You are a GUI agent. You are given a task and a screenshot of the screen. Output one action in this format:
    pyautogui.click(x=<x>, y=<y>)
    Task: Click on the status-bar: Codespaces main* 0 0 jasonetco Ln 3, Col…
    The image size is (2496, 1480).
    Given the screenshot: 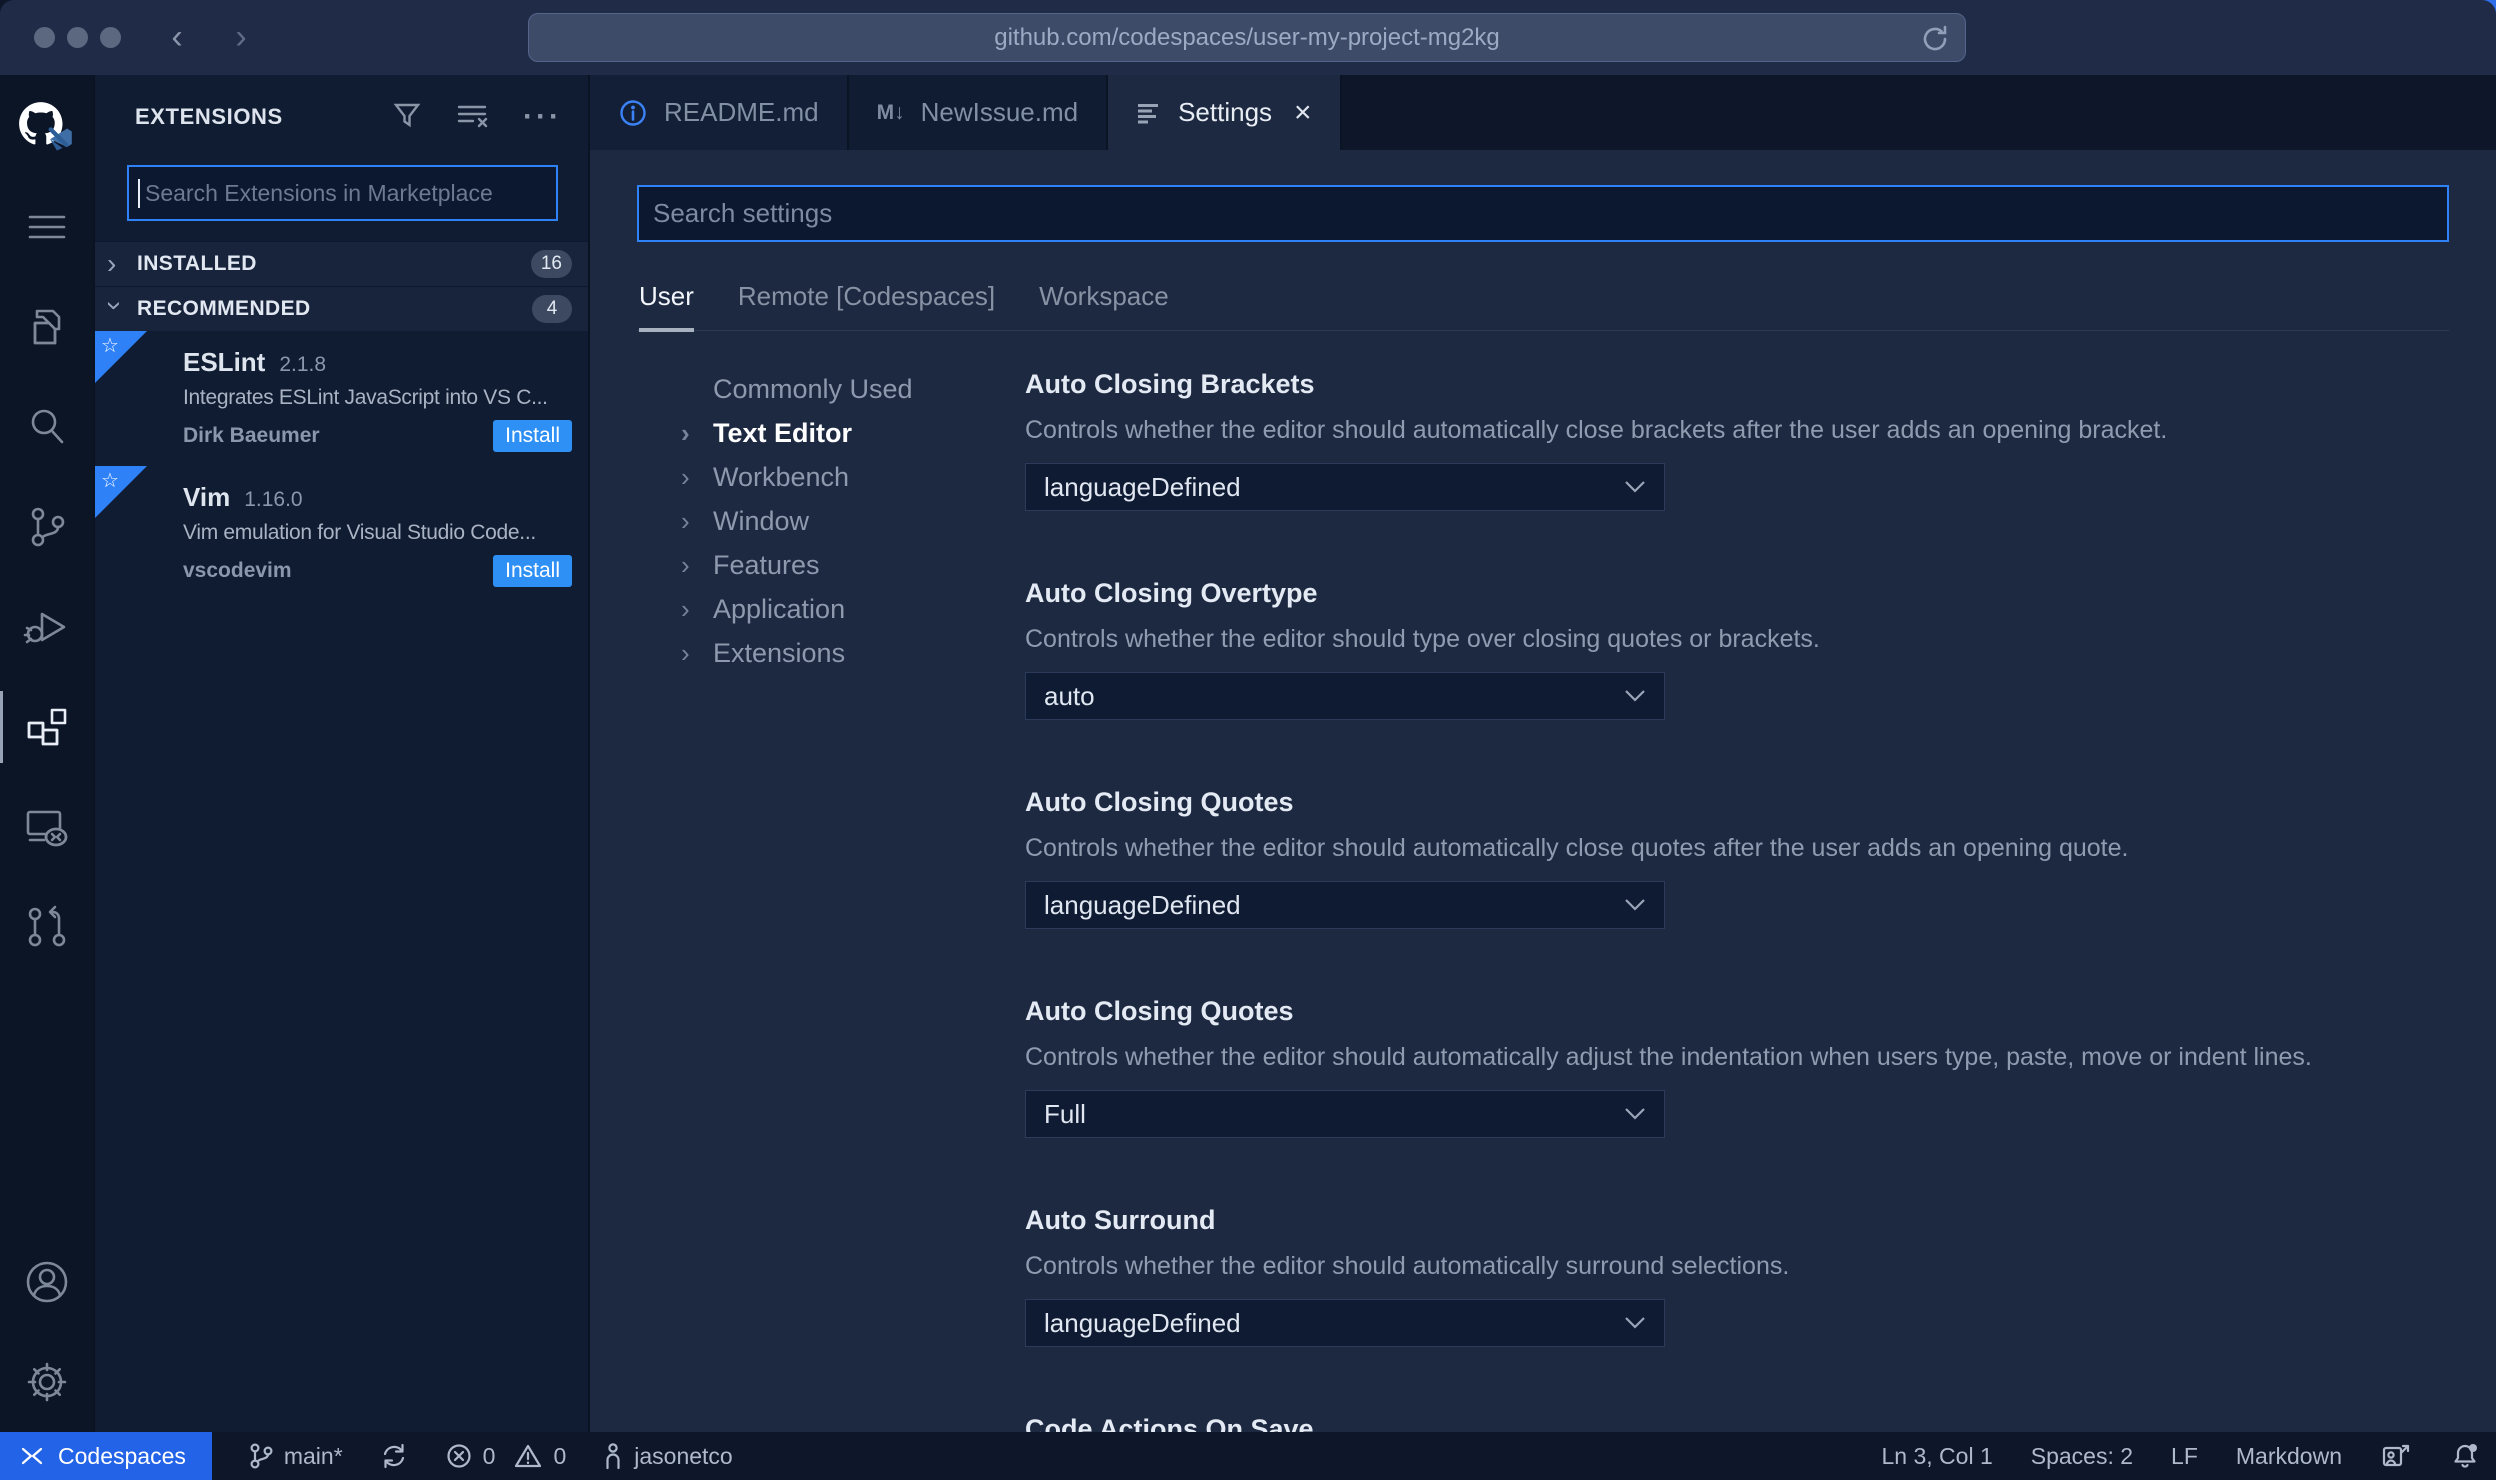 What is the action you would take?
    pyautogui.click(x=1248, y=1456)
    